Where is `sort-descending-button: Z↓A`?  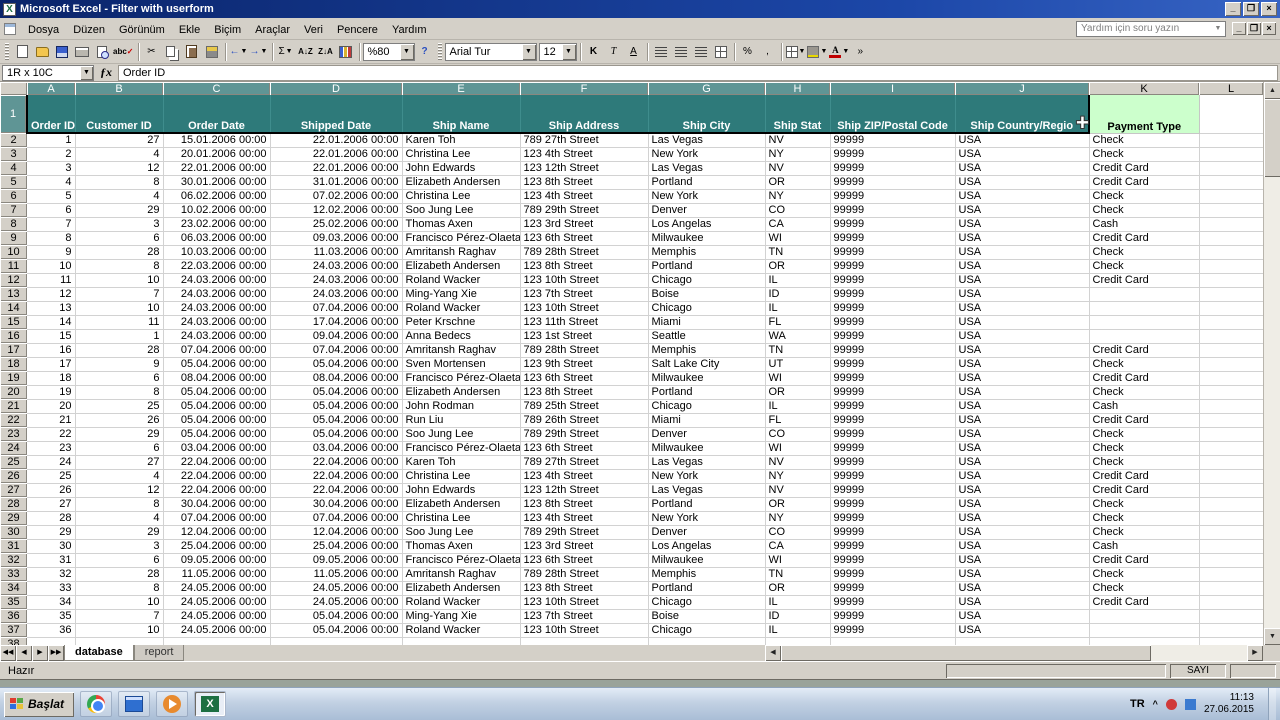 sort-descending-button: Z↓A is located at coordinates (326, 52).